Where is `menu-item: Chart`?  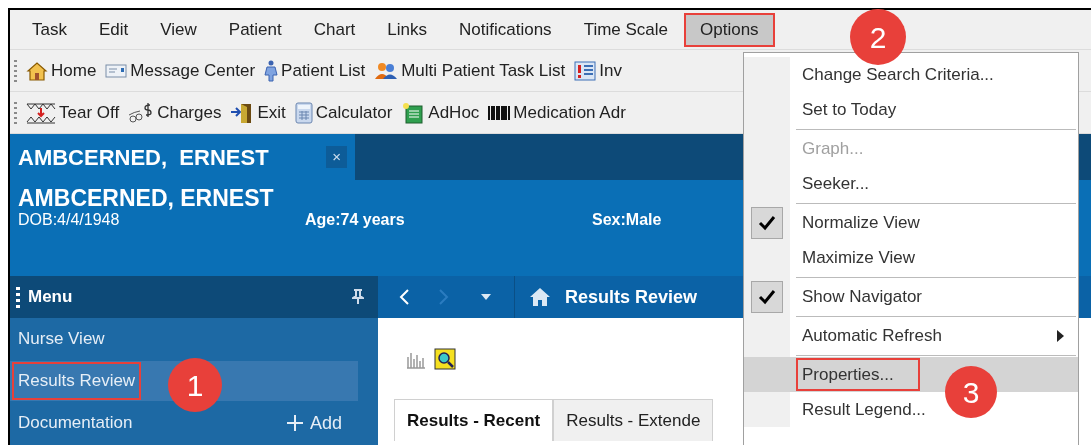
menu-item: Chart is located at coordinates (334, 29).